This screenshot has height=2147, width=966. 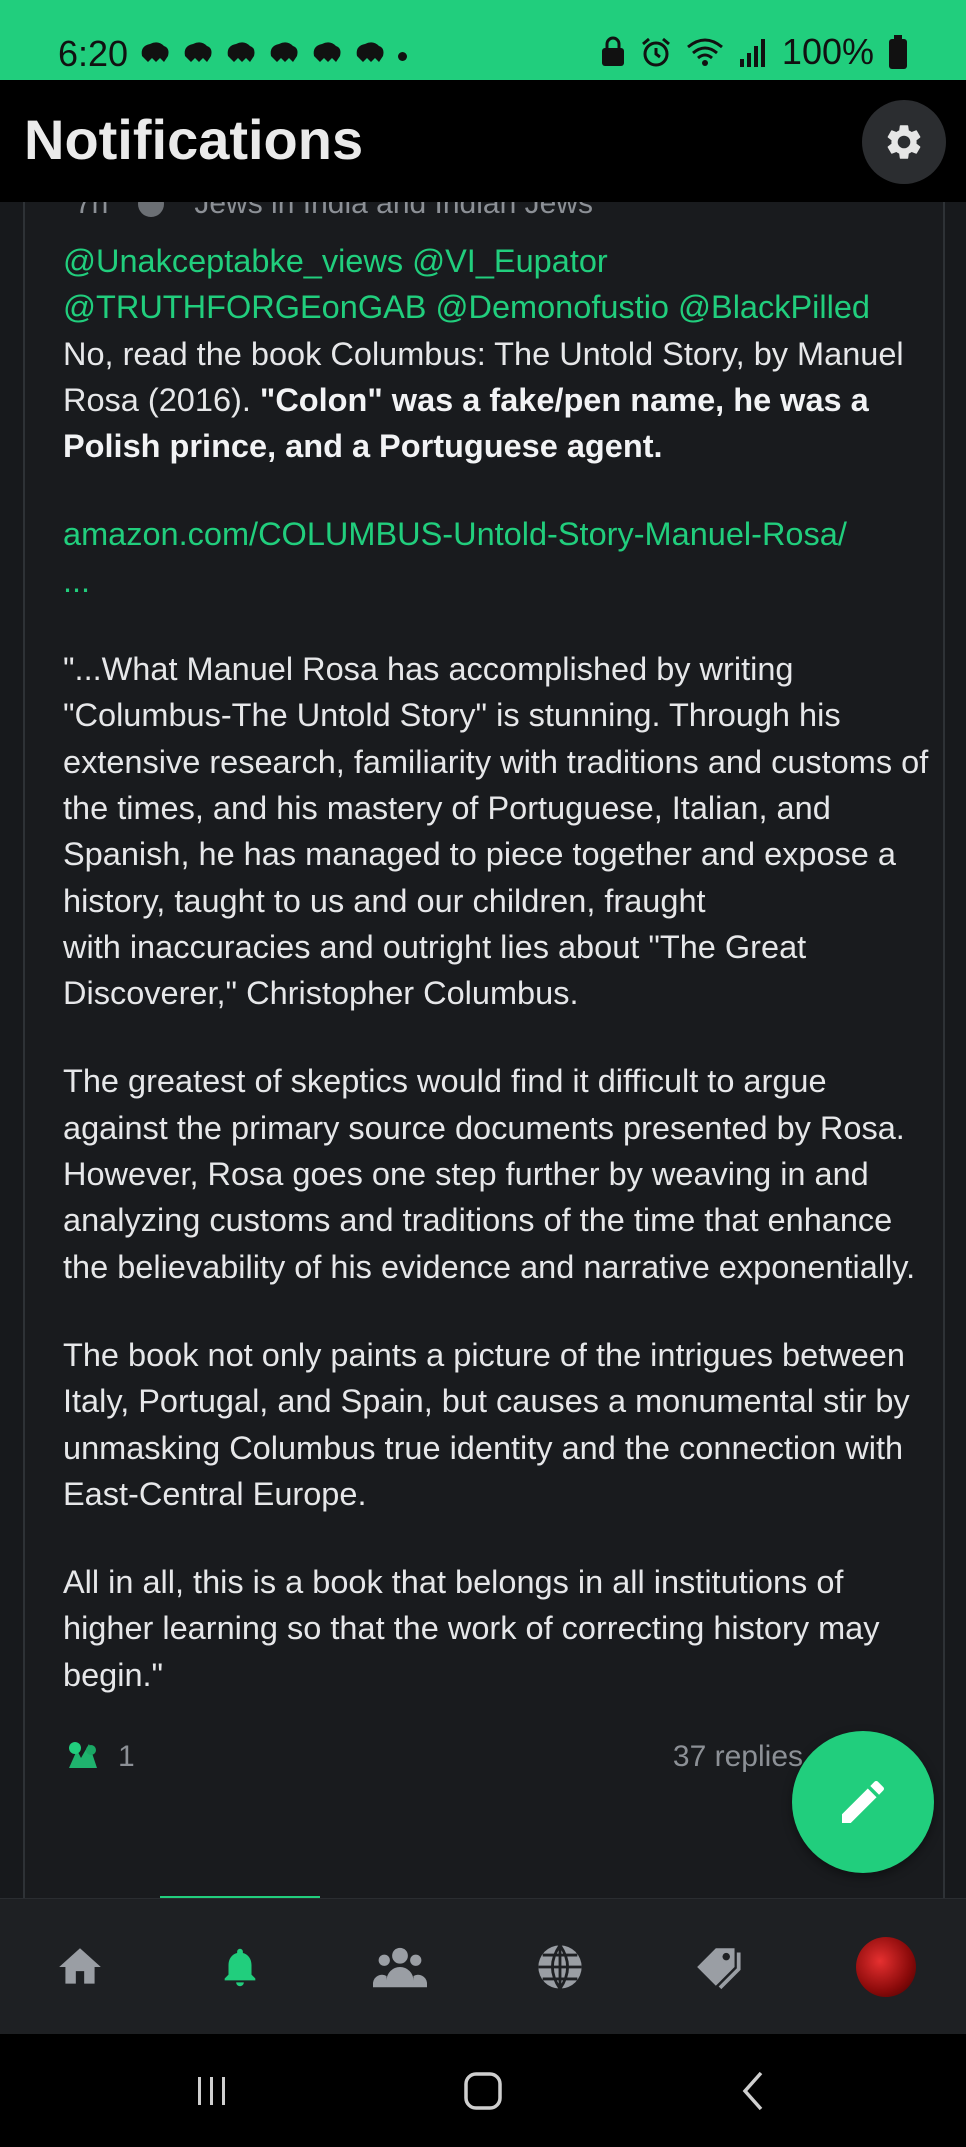 I want to click on home-icon, so click(x=80, y=1966).